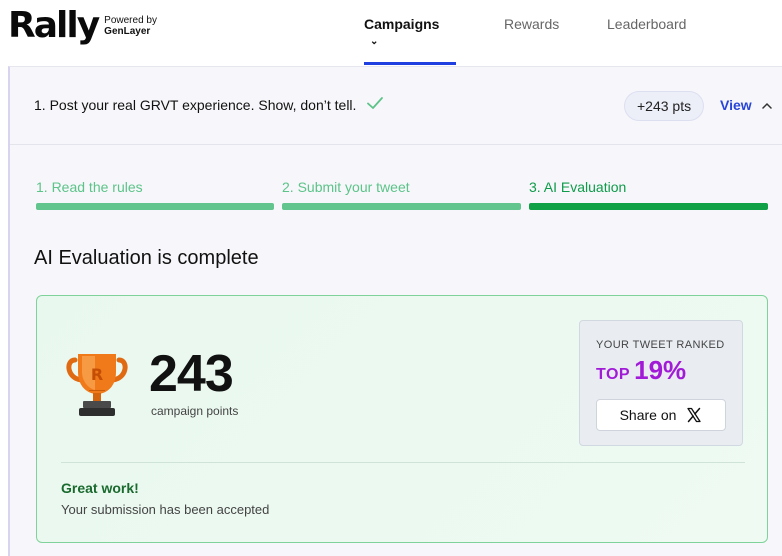  What do you see at coordinates (127, 31) in the screenshot?
I see `powered-by-name: GenLayer` at bounding box center [127, 31].